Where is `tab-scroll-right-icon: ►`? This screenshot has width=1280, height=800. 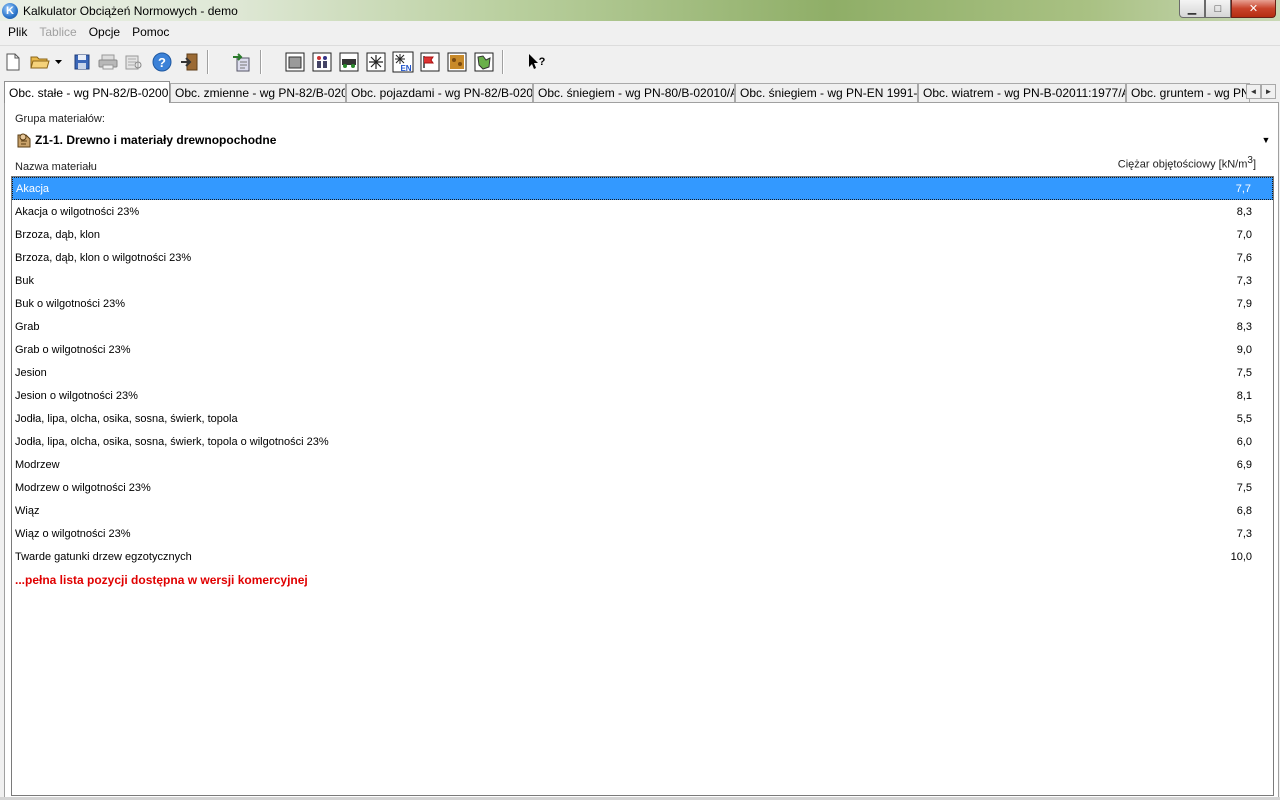 tab-scroll-right-icon: ► is located at coordinates (1268, 91).